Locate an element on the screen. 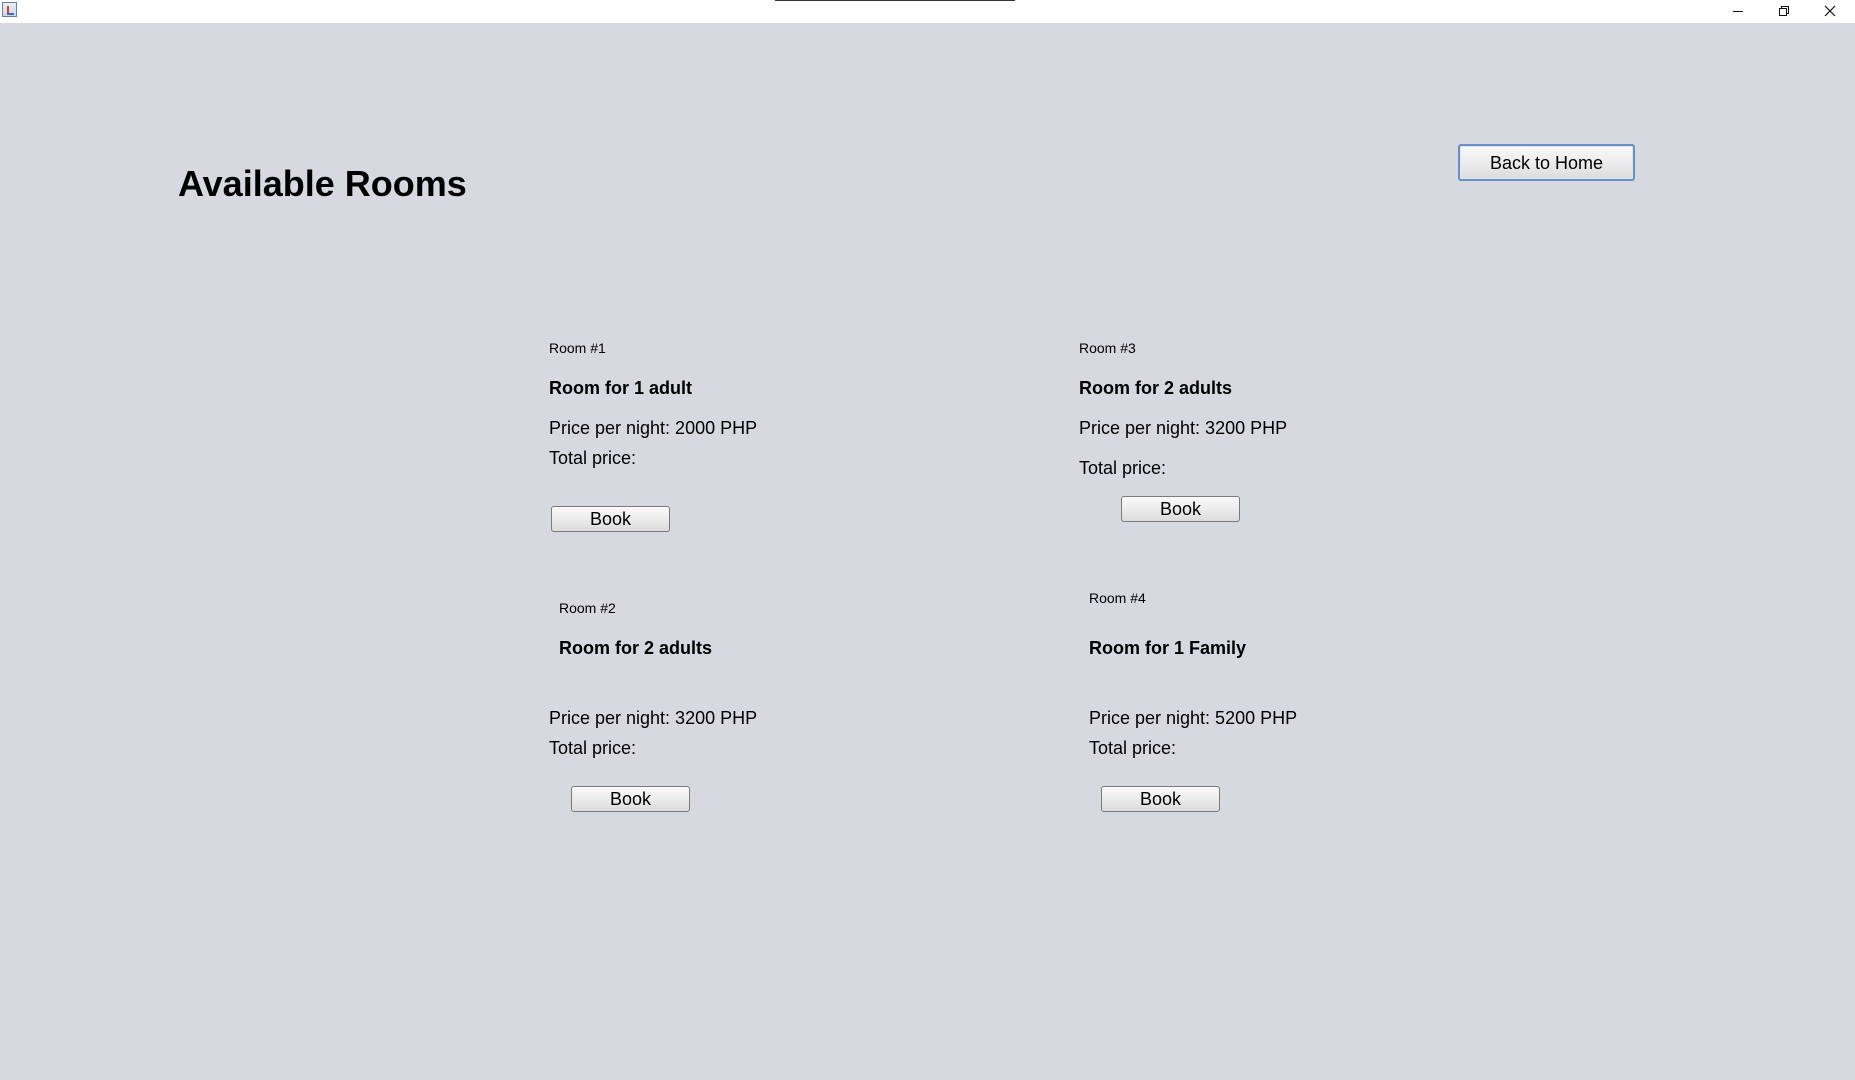  restore-button is located at coordinates (1784, 11).